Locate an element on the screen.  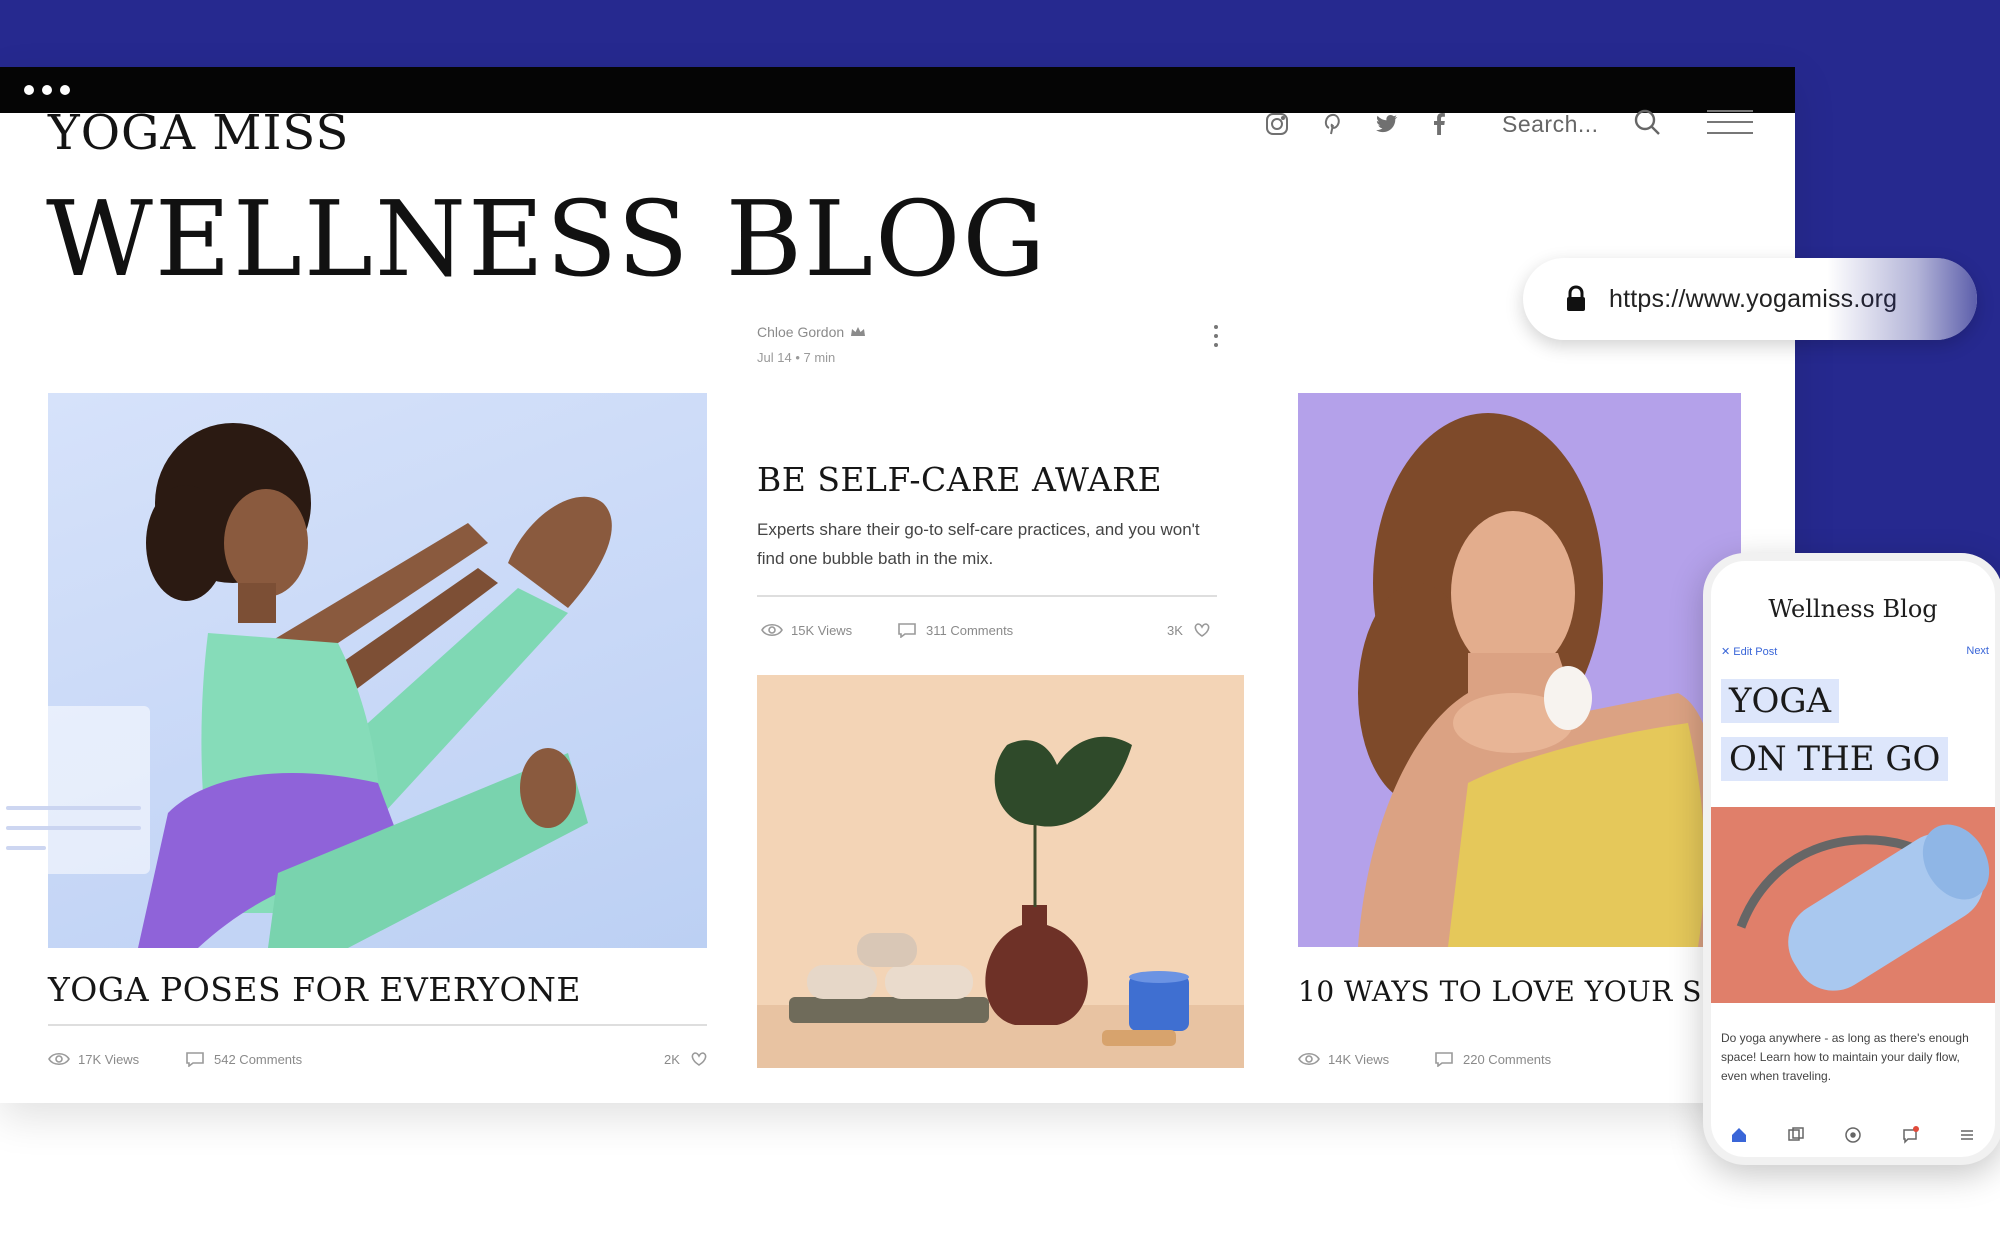
add-icon is located at coordinates (1853, 1135).